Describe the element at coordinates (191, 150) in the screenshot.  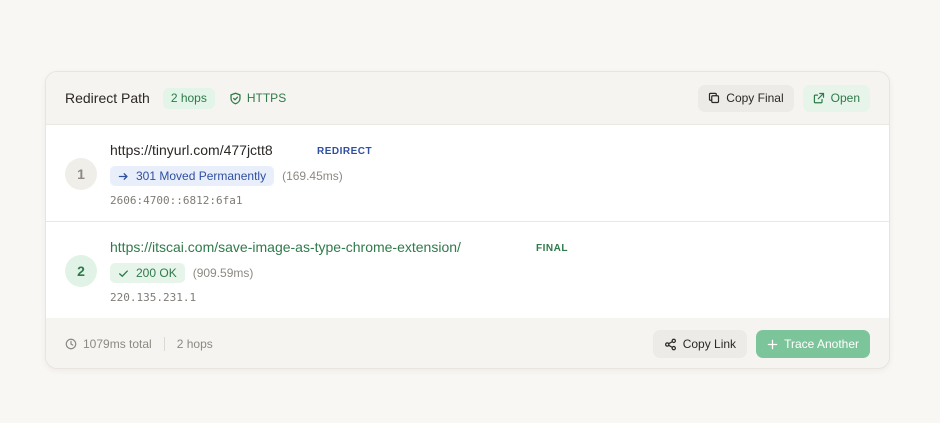
I see `hop-url: https://tinyurl.com/477jctt8` at that location.